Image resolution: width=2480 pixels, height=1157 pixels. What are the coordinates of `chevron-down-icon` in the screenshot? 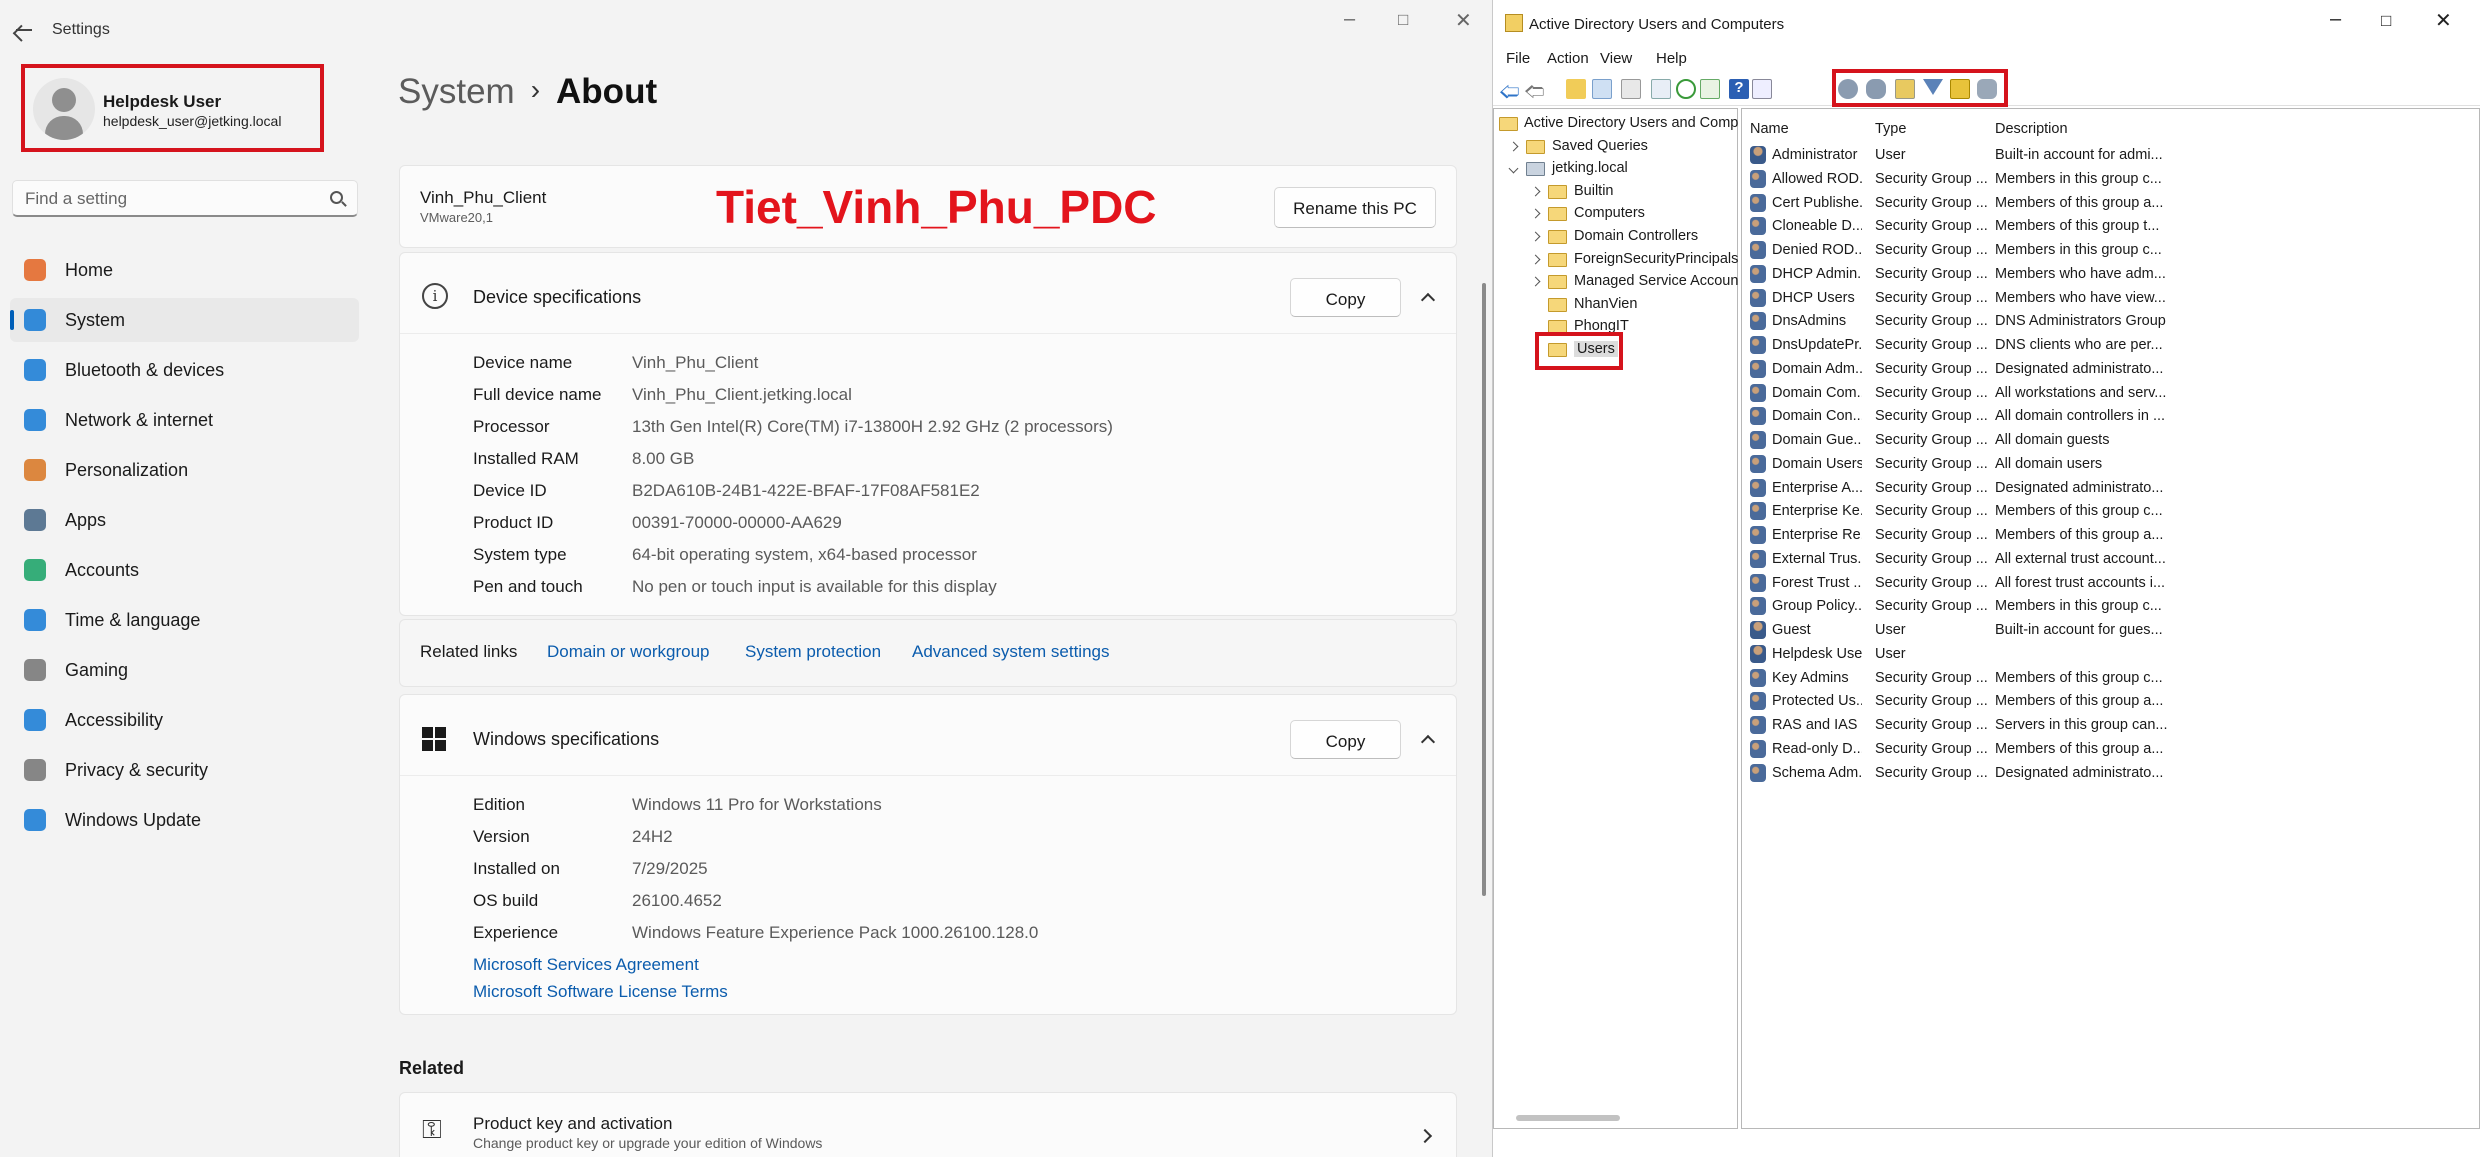 It's located at (1513, 168).